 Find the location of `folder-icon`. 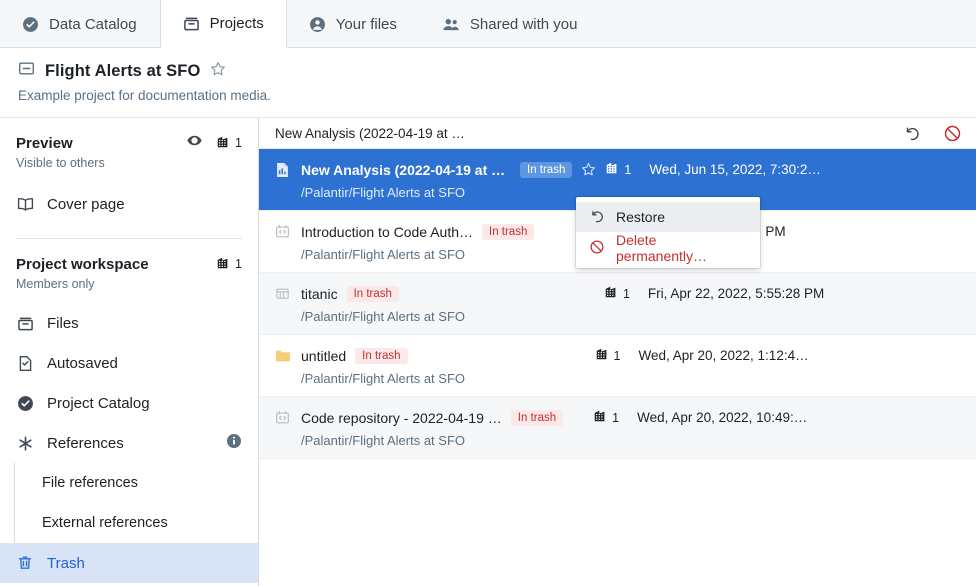

folder-icon is located at coordinates (282, 356).